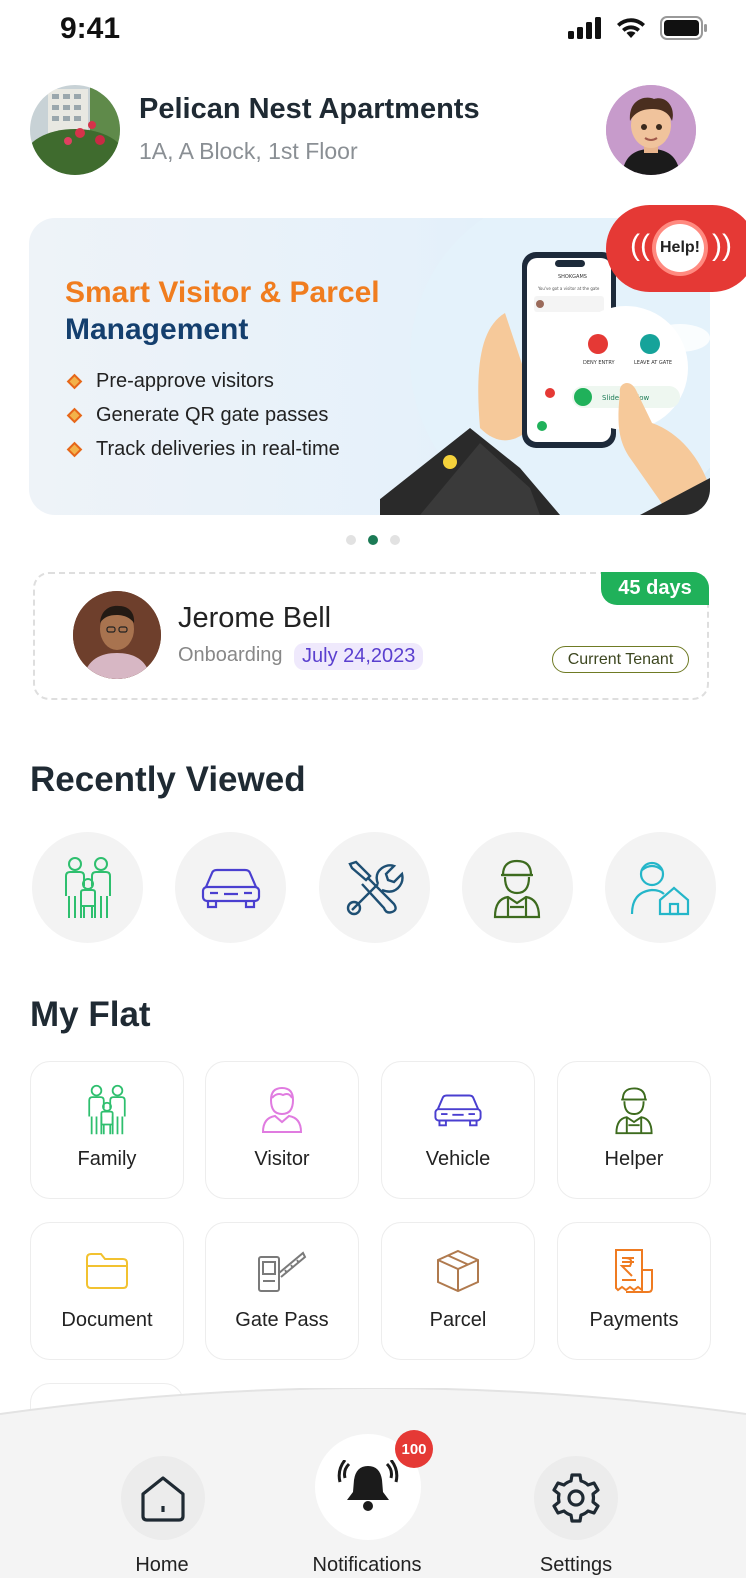  I want to click on tools-icon, so click(375, 887).